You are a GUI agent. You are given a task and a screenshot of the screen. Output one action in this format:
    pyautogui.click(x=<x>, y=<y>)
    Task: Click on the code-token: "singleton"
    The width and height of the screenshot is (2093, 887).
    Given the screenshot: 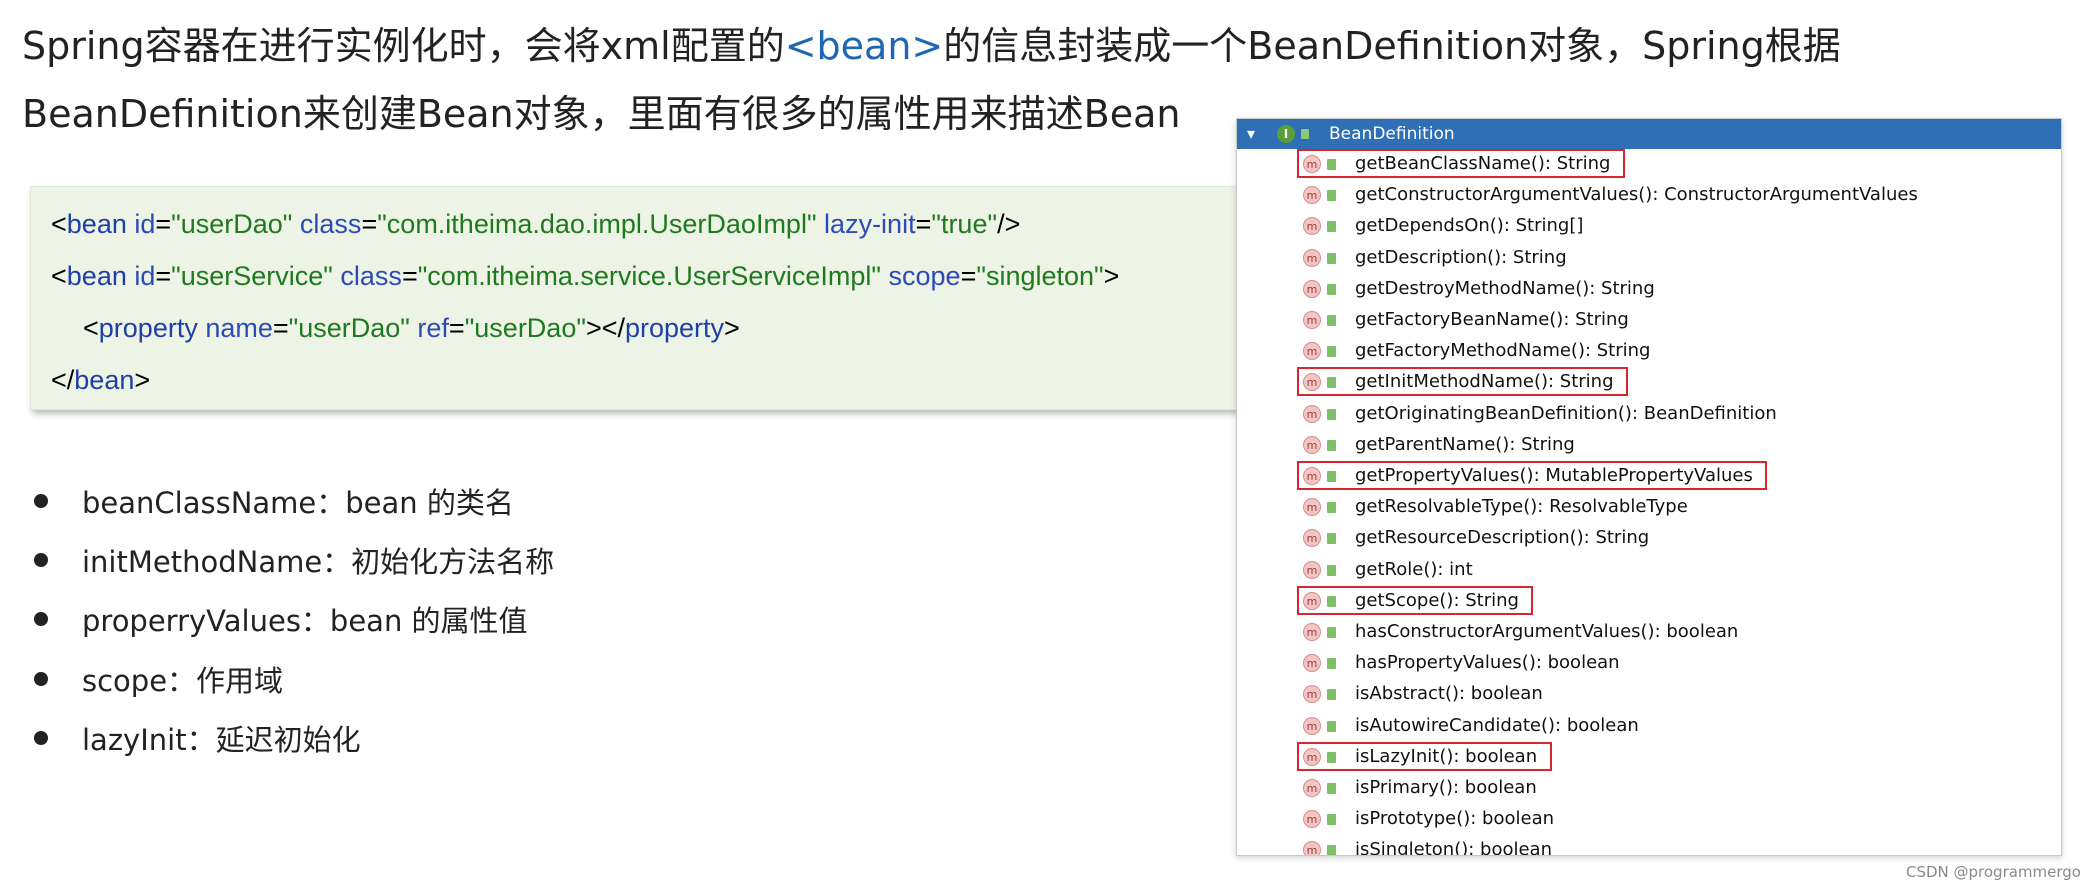 What is the action you would take?
    pyautogui.click(x=1040, y=276)
    